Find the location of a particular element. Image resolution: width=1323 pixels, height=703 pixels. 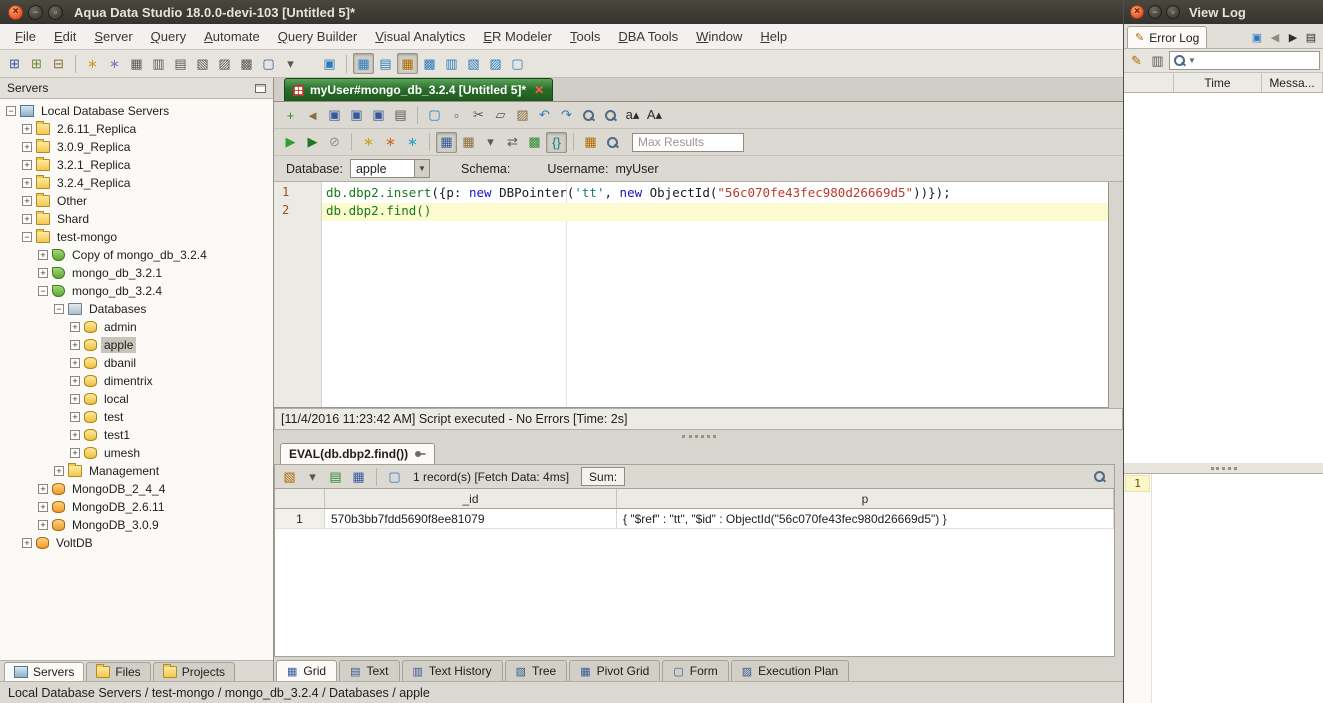

copy-log-icon: ▥ is located at coordinates (1157, 60).